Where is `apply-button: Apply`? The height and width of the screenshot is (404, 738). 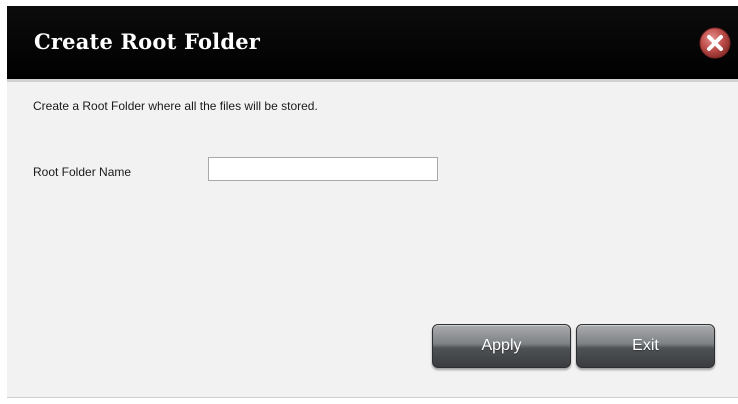 apply-button: Apply is located at coordinates (501, 346).